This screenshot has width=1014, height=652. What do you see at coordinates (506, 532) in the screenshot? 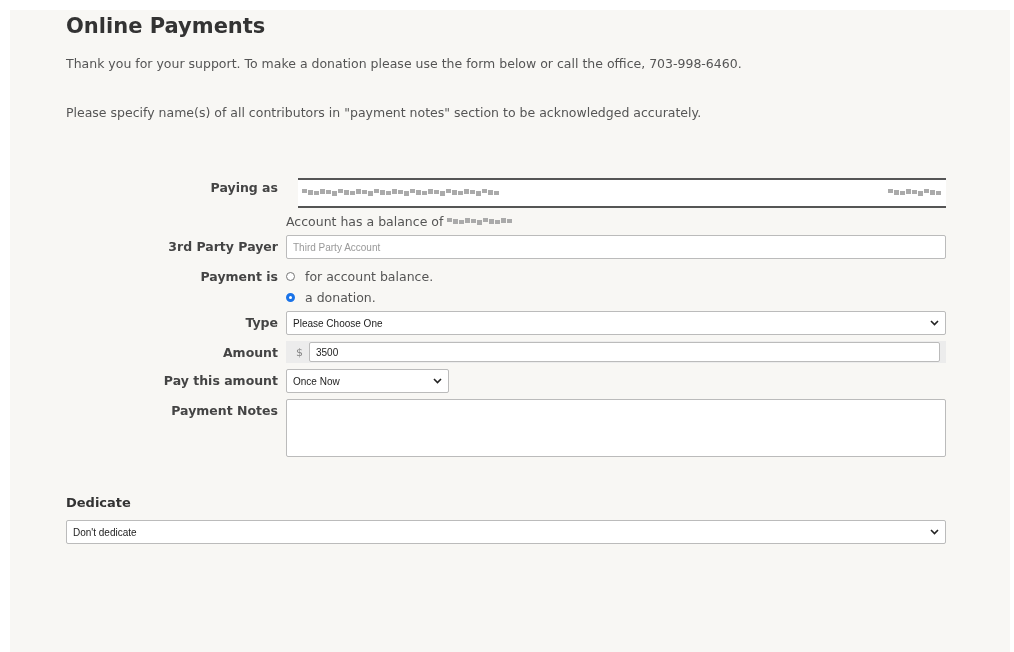
I see `dedicate-select: Don't dedicate` at bounding box center [506, 532].